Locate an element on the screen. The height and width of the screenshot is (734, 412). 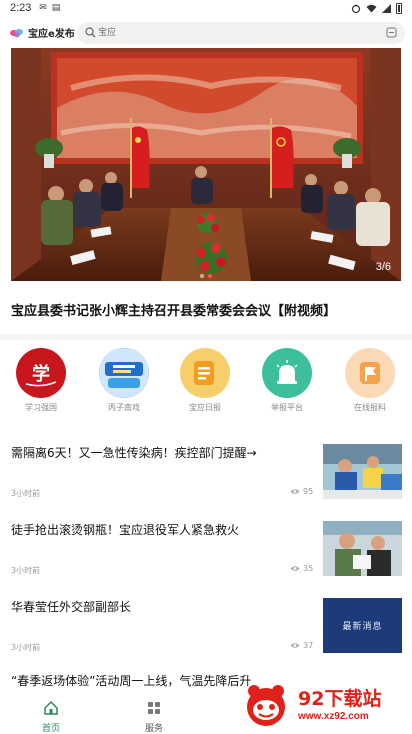
quick-menu-label: 丙子南戏 is located at coordinates (124, 407).